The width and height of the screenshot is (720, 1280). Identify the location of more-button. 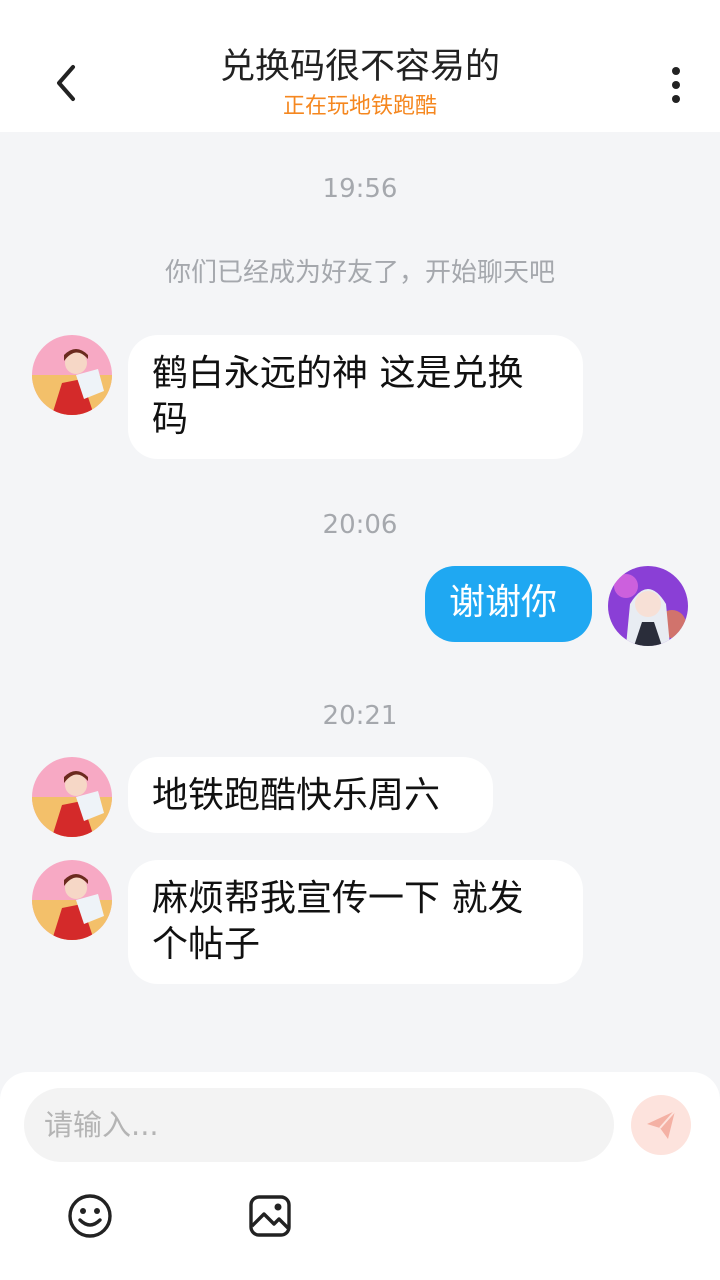
(676, 85).